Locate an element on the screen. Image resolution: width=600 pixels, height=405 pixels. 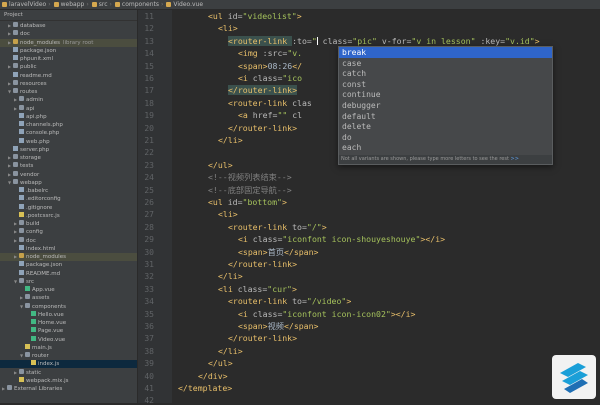
code-line: <i class="iconfont icon-icon02"></i> is located at coordinates (326, 313).